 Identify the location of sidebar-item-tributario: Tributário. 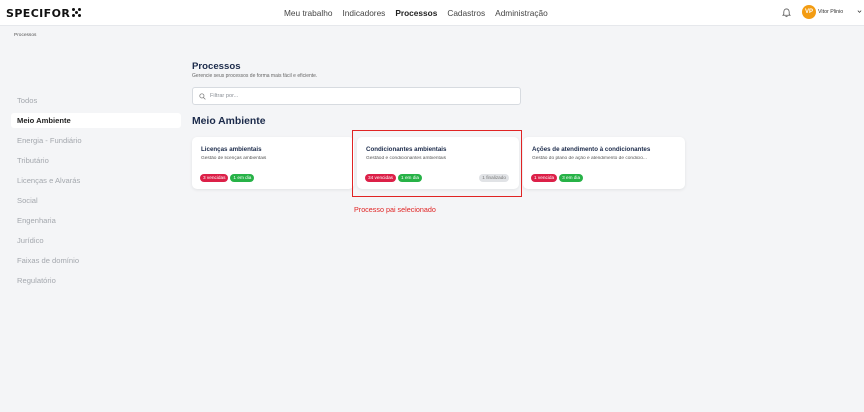
(96, 160).